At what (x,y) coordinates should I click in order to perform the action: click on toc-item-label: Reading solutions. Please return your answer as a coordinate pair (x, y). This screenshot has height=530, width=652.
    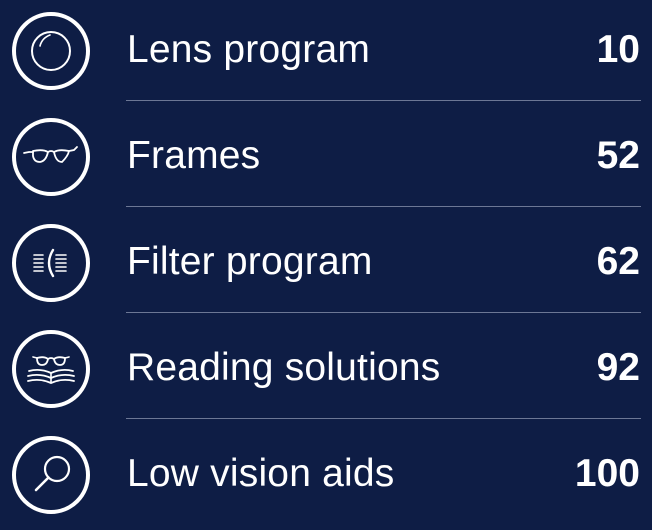
    Looking at the image, I should click on (284, 367).